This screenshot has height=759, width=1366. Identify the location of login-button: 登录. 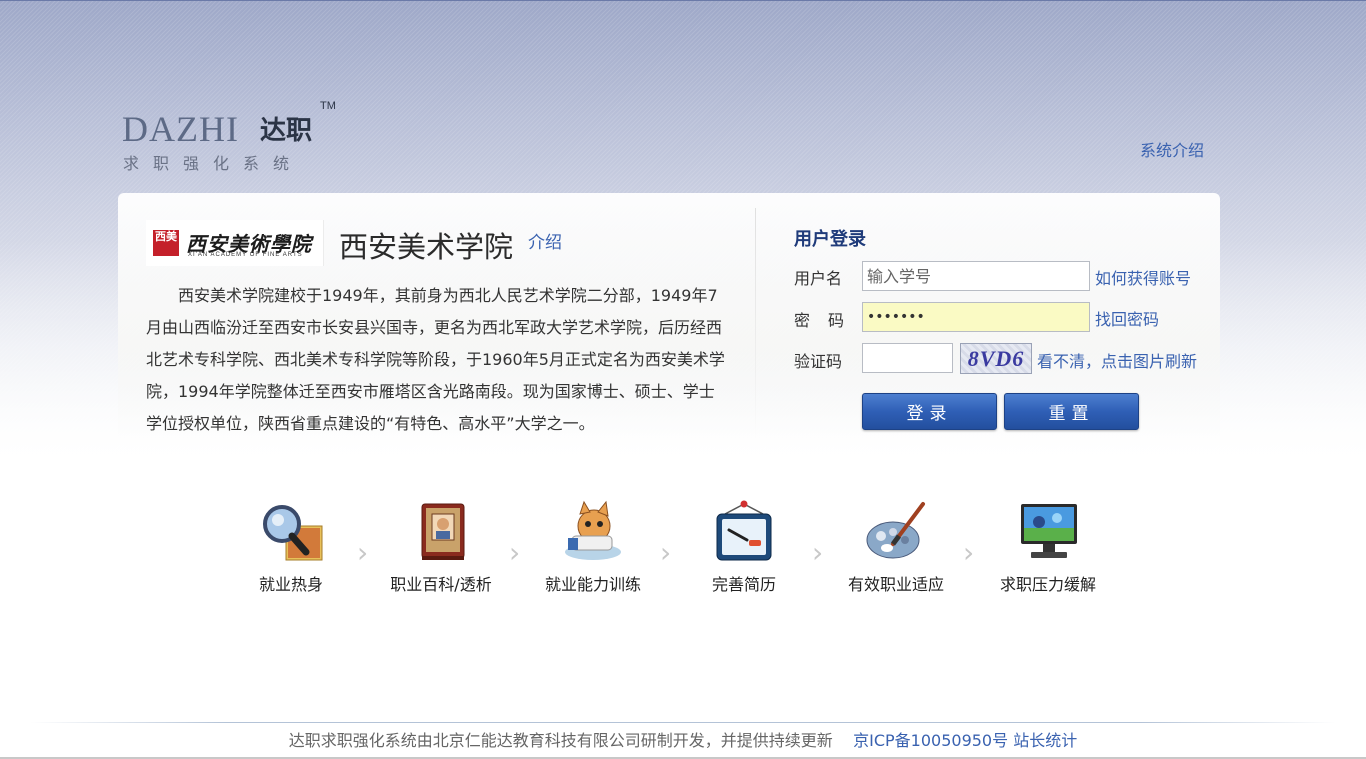
(929, 411).